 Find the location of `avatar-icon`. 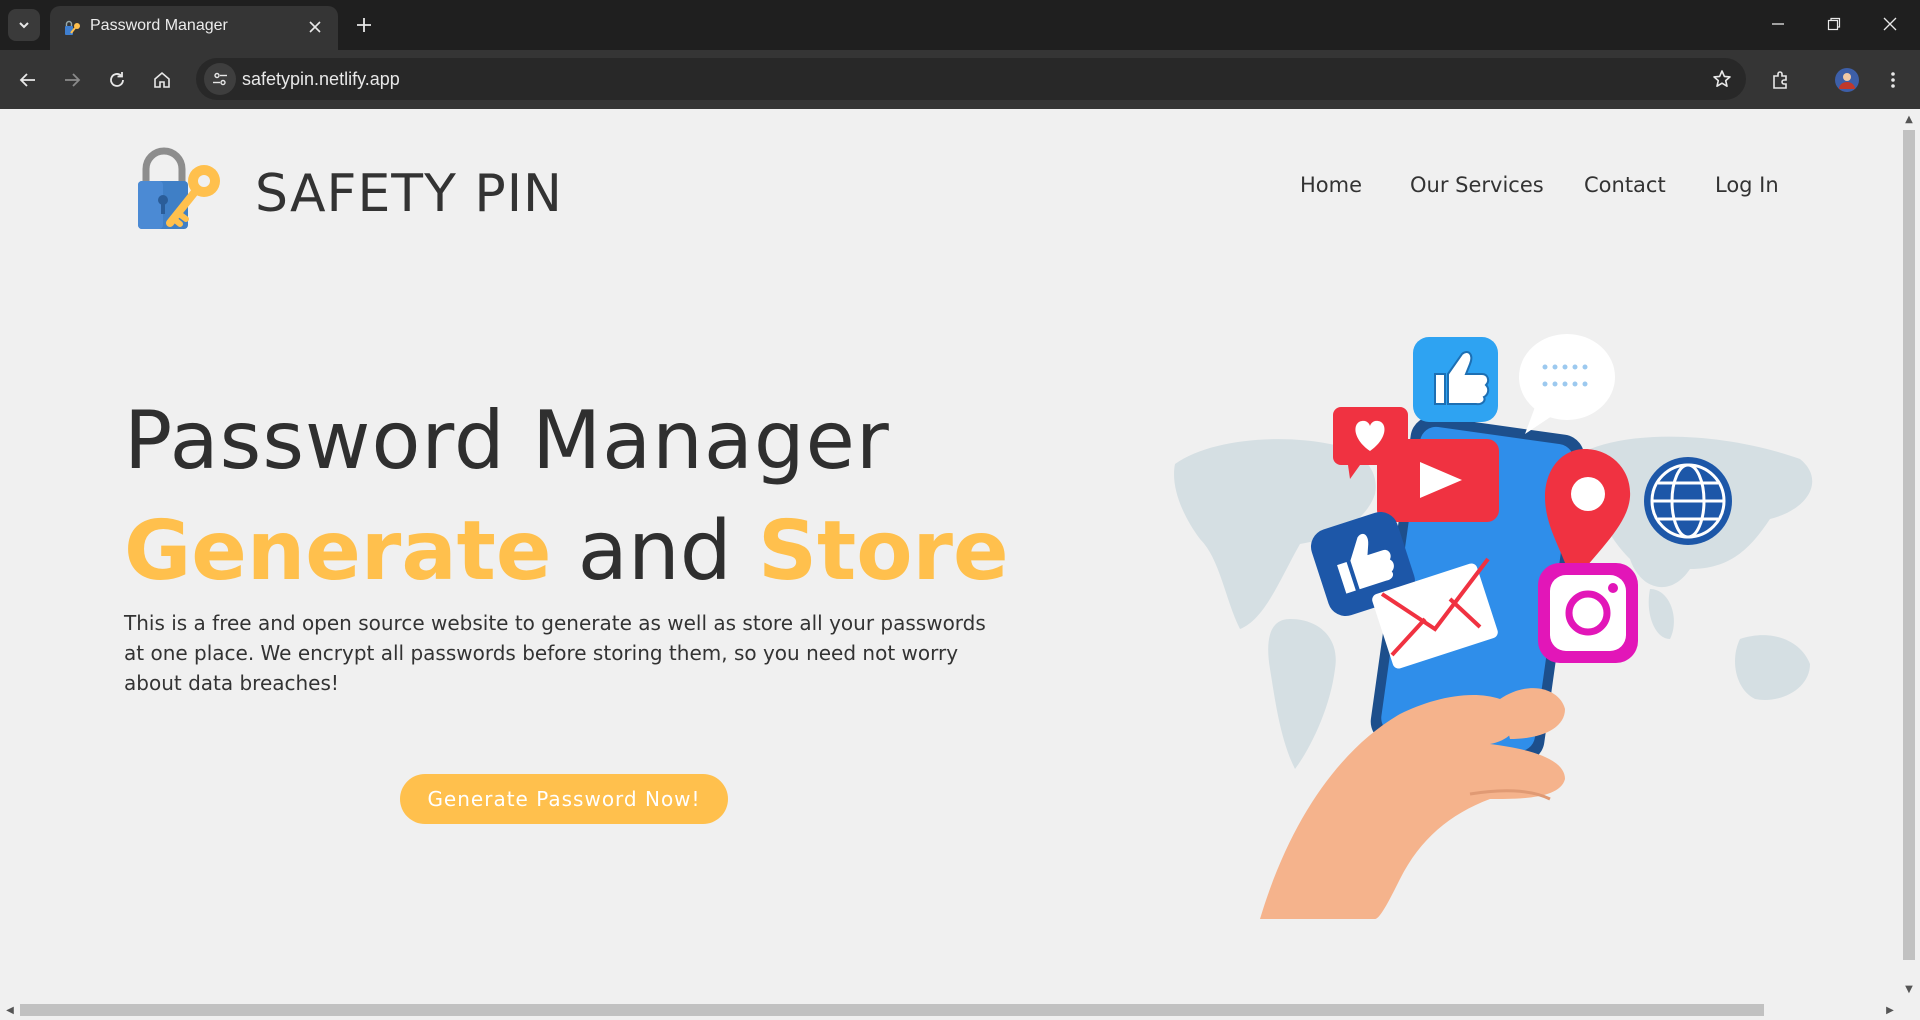

avatar-icon is located at coordinates (1847, 80).